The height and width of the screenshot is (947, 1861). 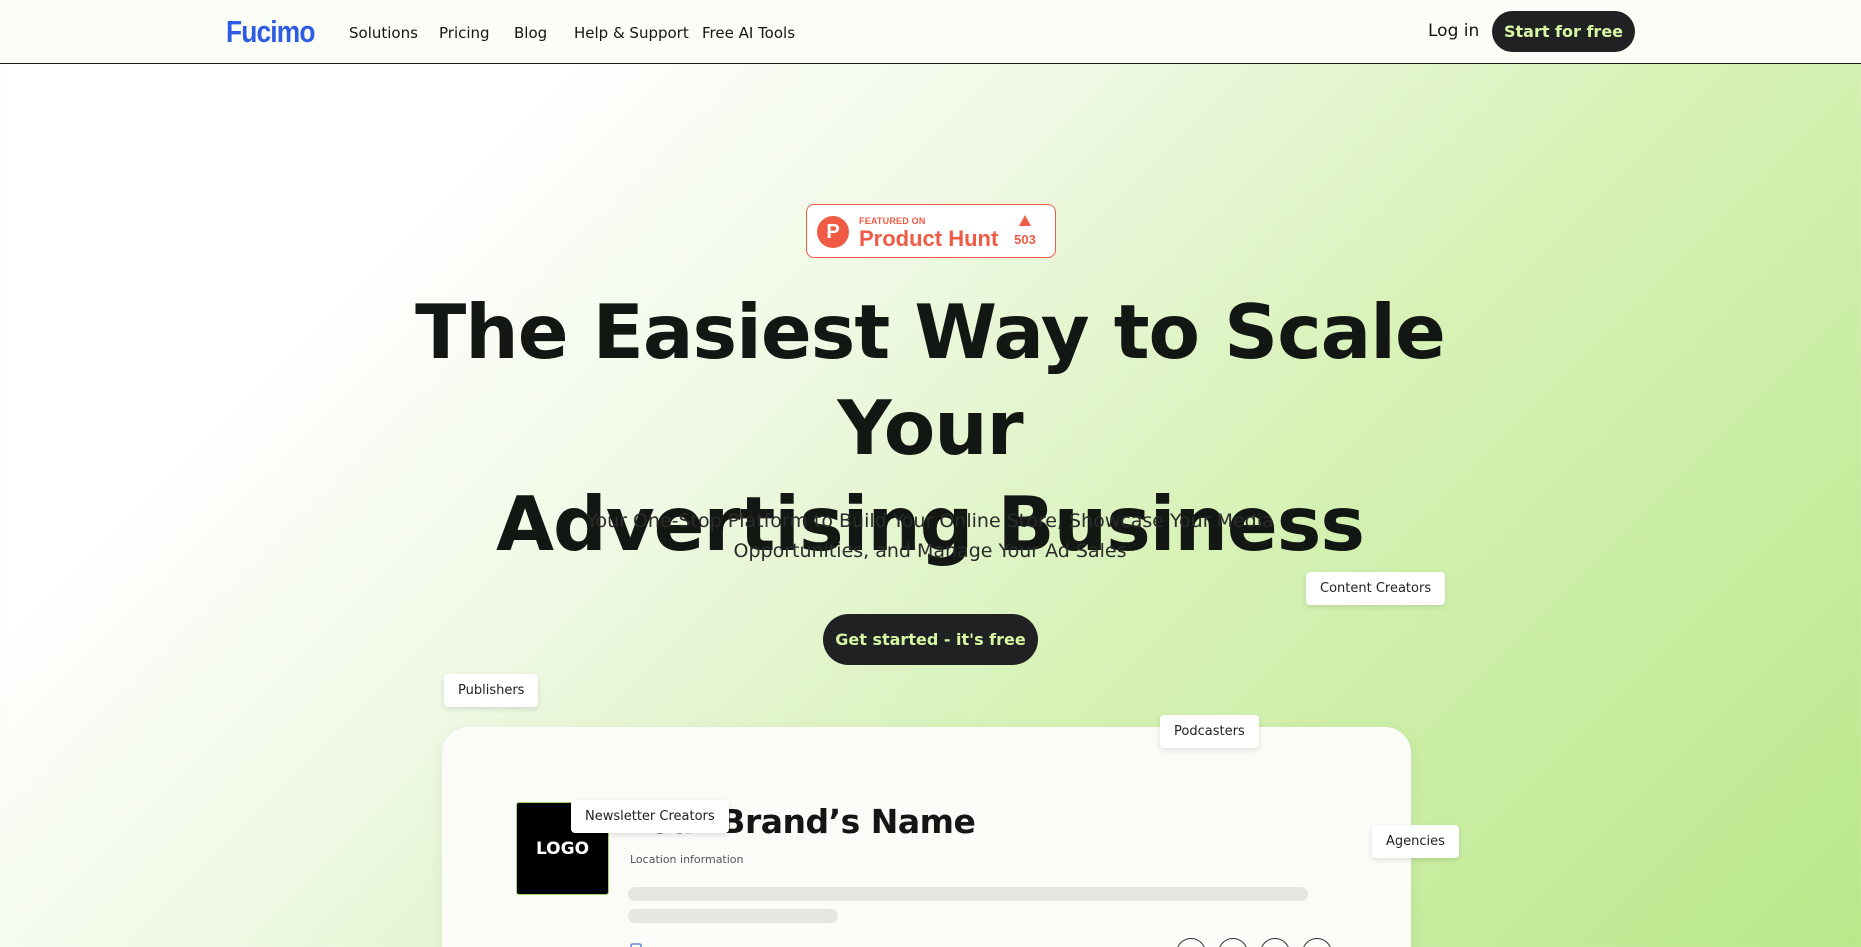 What do you see at coordinates (748, 33) in the screenshot?
I see `nav-link-free-ai-tools: Free AI Tools` at bounding box center [748, 33].